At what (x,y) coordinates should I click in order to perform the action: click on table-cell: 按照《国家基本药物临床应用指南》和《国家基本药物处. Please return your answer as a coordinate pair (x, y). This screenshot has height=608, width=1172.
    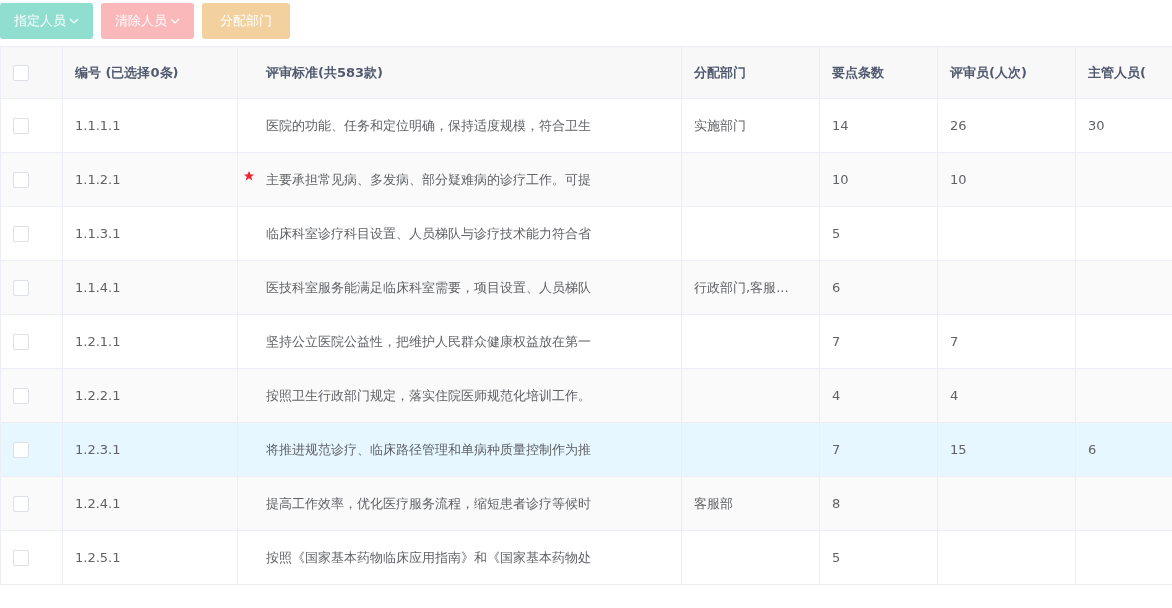
    Looking at the image, I should click on (428, 557).